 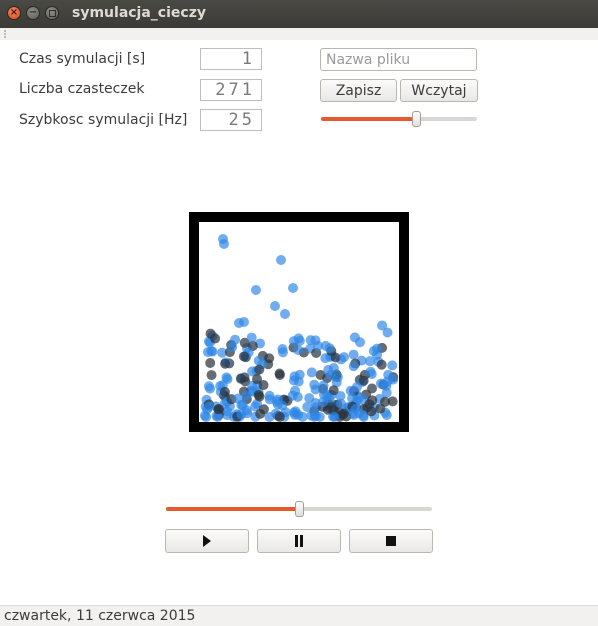 I want to click on maximize-window-button, so click(x=52, y=13).